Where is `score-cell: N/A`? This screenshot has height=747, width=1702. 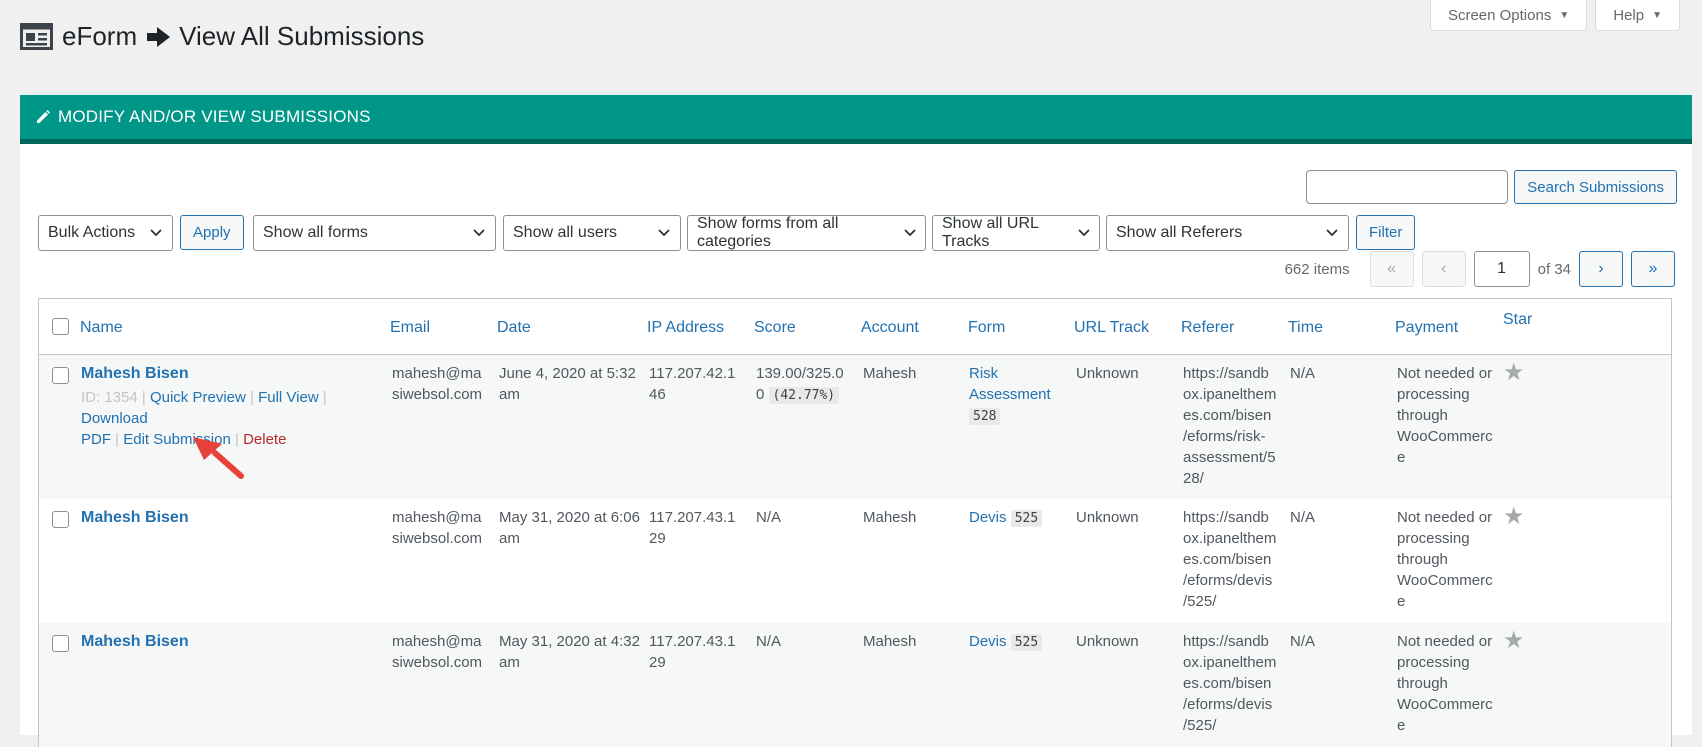
score-cell: N/A is located at coordinates (769, 517).